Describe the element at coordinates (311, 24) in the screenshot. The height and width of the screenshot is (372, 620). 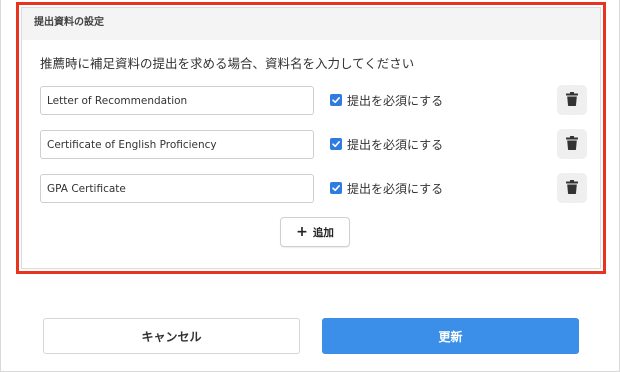
I see `section-title: 提出資料の設定` at that location.